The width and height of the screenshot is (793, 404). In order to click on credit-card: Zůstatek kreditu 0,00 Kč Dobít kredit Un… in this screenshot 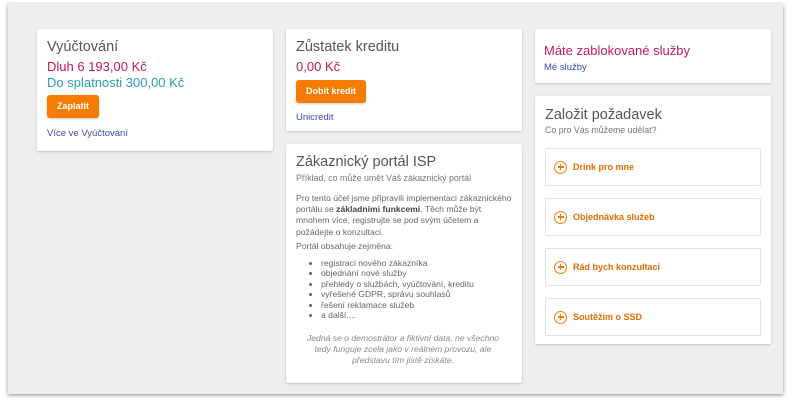, I will do `click(404, 80)`.